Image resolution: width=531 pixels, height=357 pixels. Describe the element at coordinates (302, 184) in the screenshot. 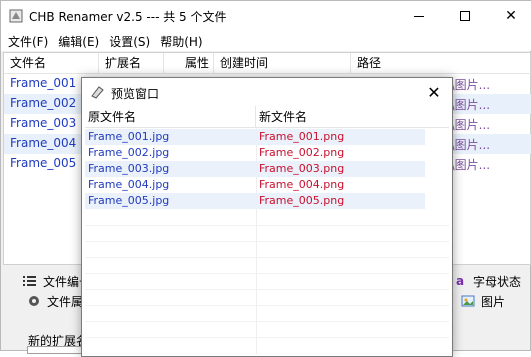

I see `new-filename: Frame_004.png` at that location.